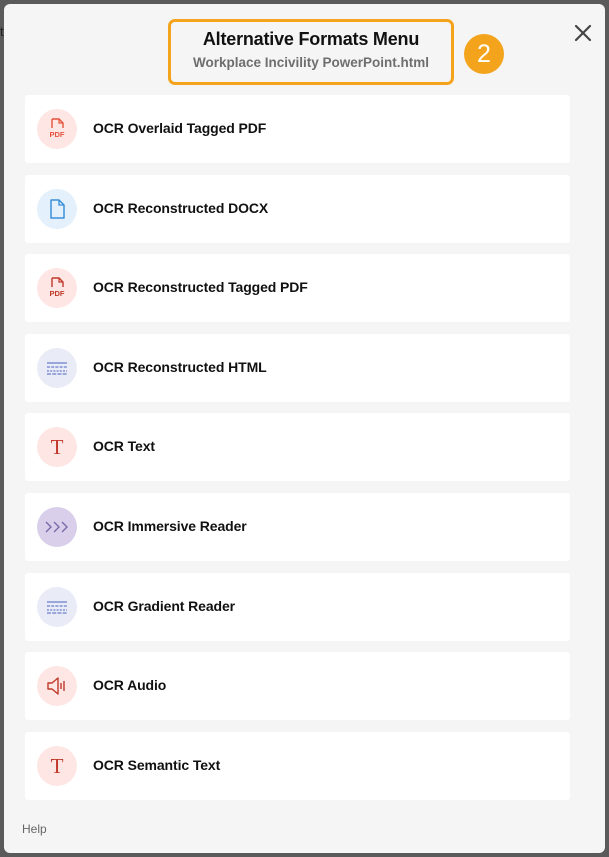 This screenshot has width=609, height=857. What do you see at coordinates (180, 128) in the screenshot?
I see `format-label: OCR Overlaid Tagged PDF` at bounding box center [180, 128].